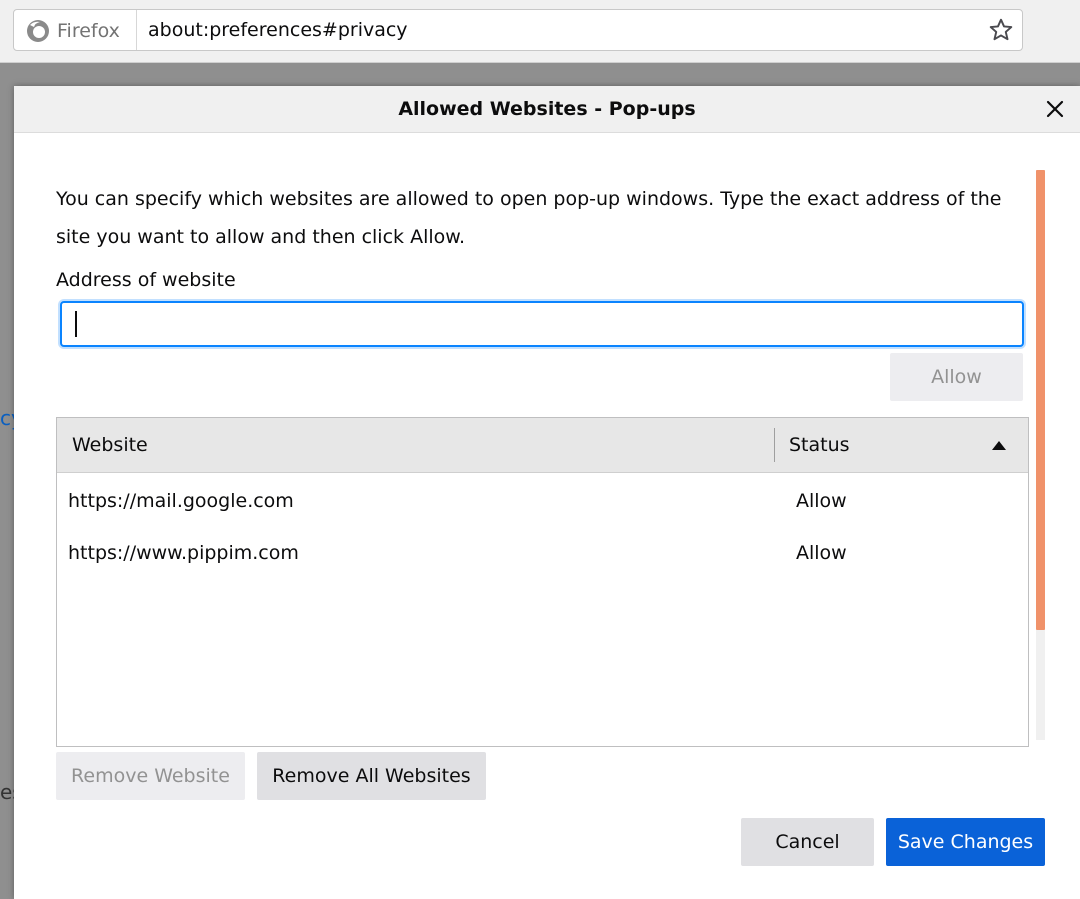 The height and width of the screenshot is (899, 1080). What do you see at coordinates (819, 445) in the screenshot?
I see `column-header-status: Status` at bounding box center [819, 445].